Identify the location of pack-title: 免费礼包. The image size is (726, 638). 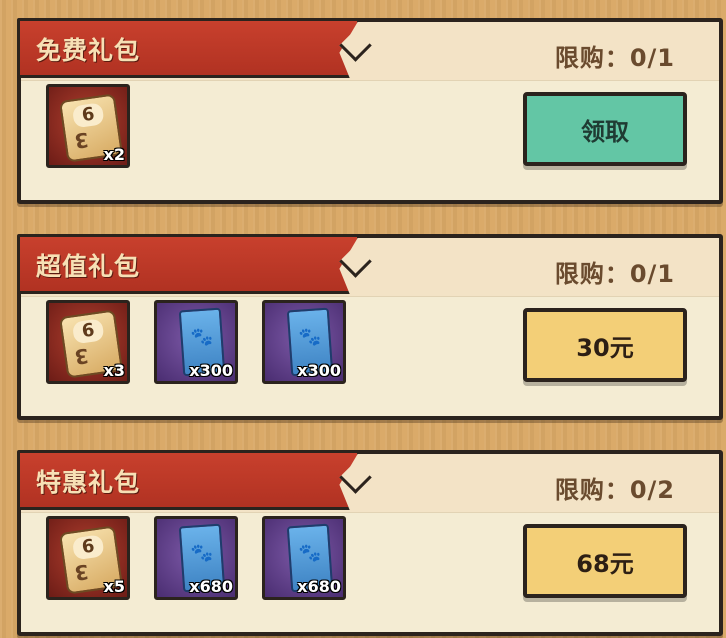
(88, 50).